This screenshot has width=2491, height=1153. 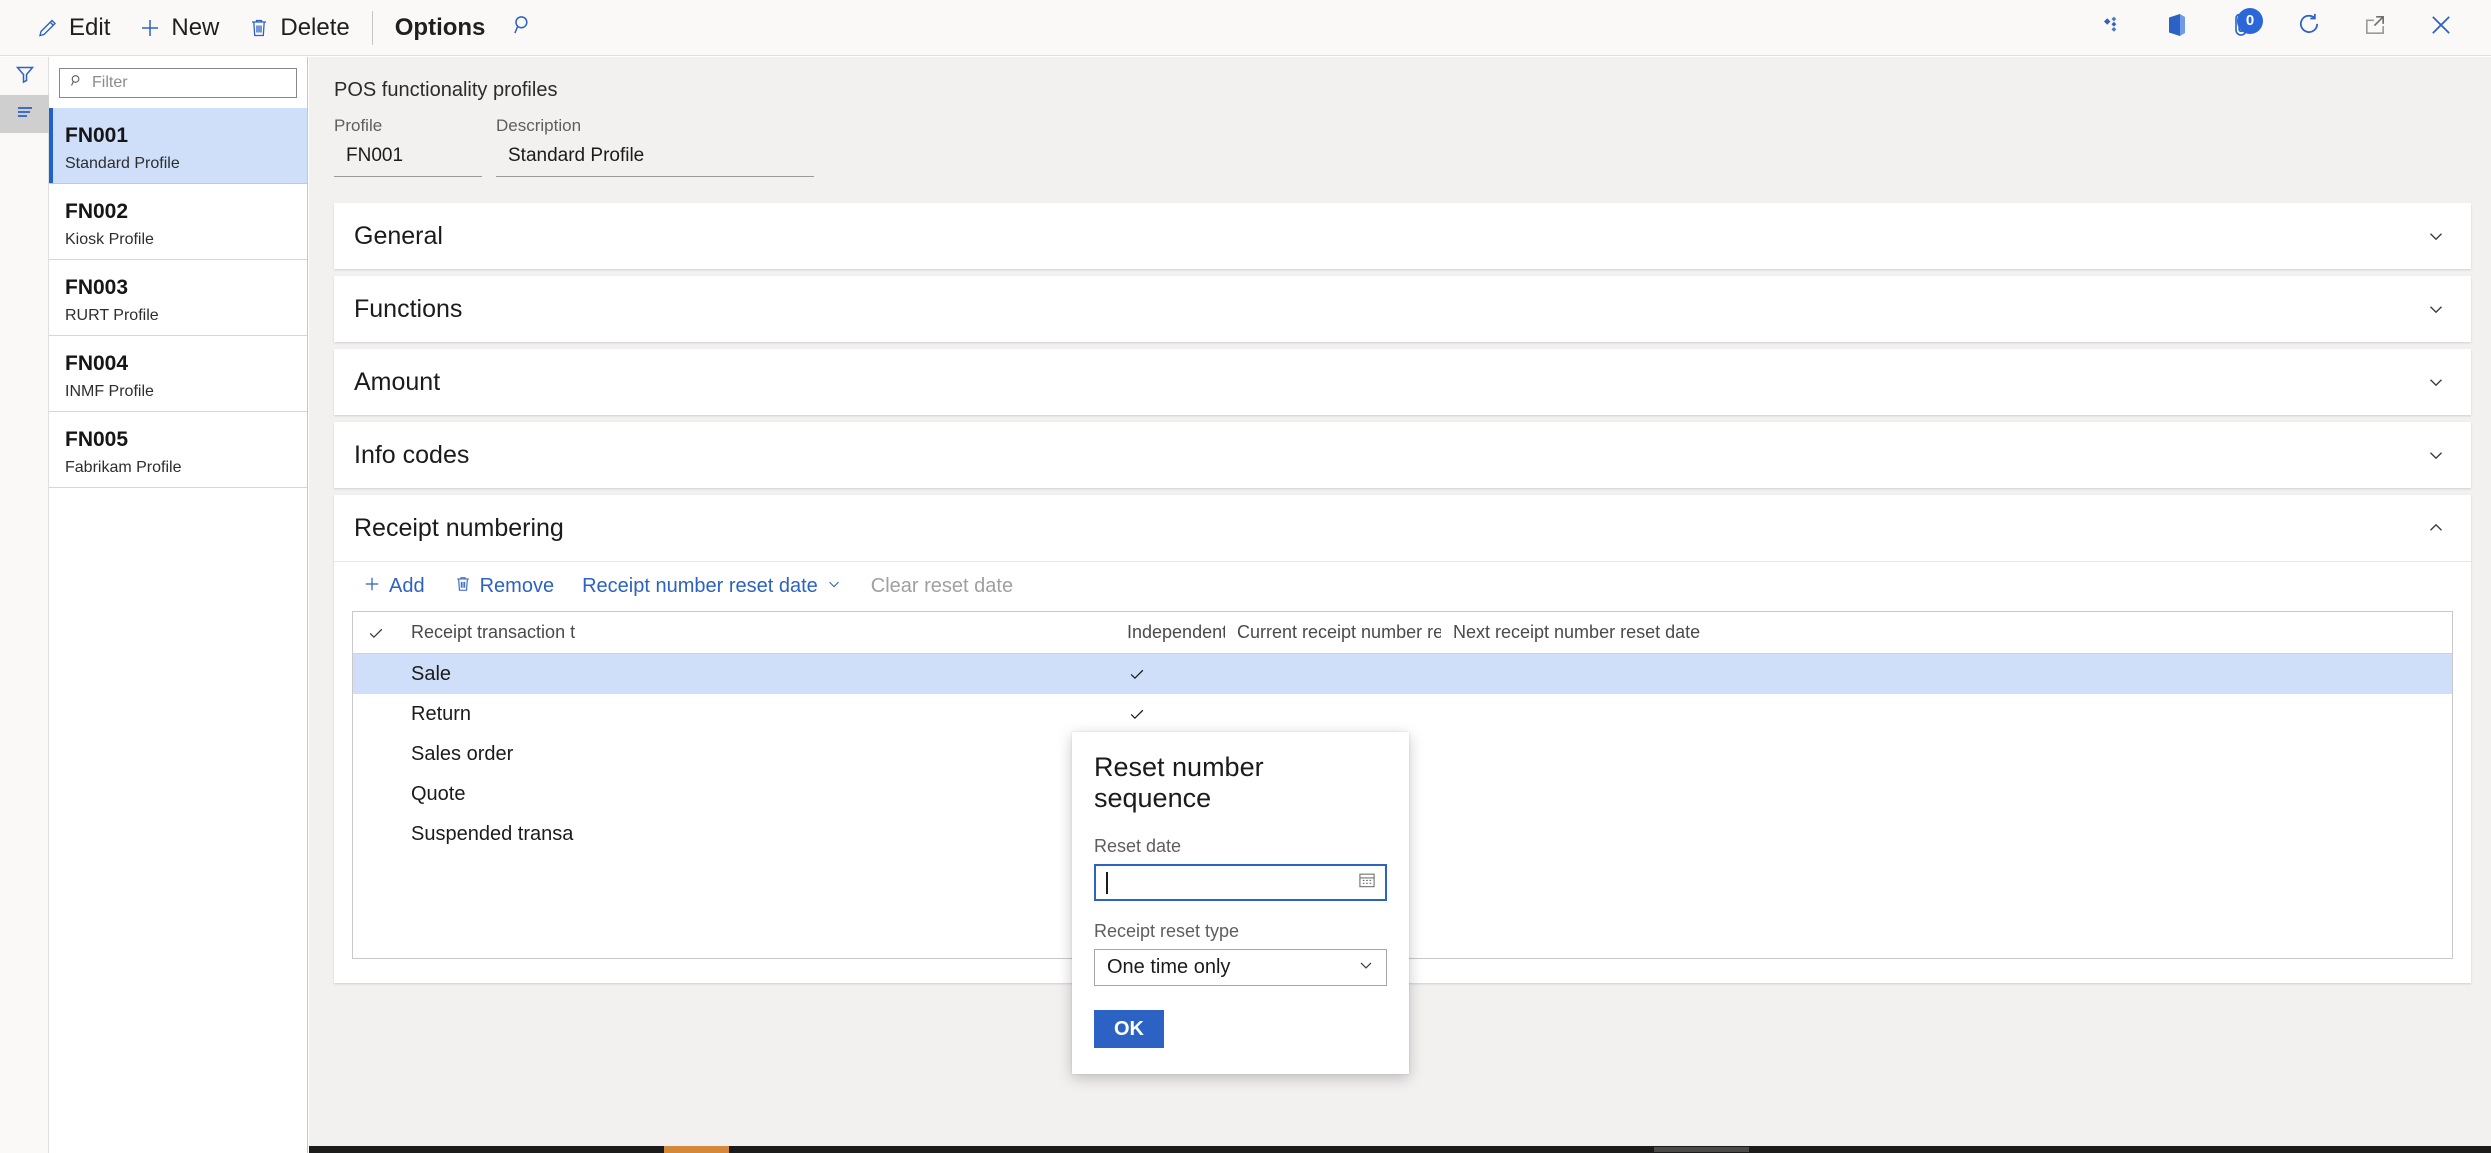 I want to click on open-in-new-window-button, so click(x=2375, y=28).